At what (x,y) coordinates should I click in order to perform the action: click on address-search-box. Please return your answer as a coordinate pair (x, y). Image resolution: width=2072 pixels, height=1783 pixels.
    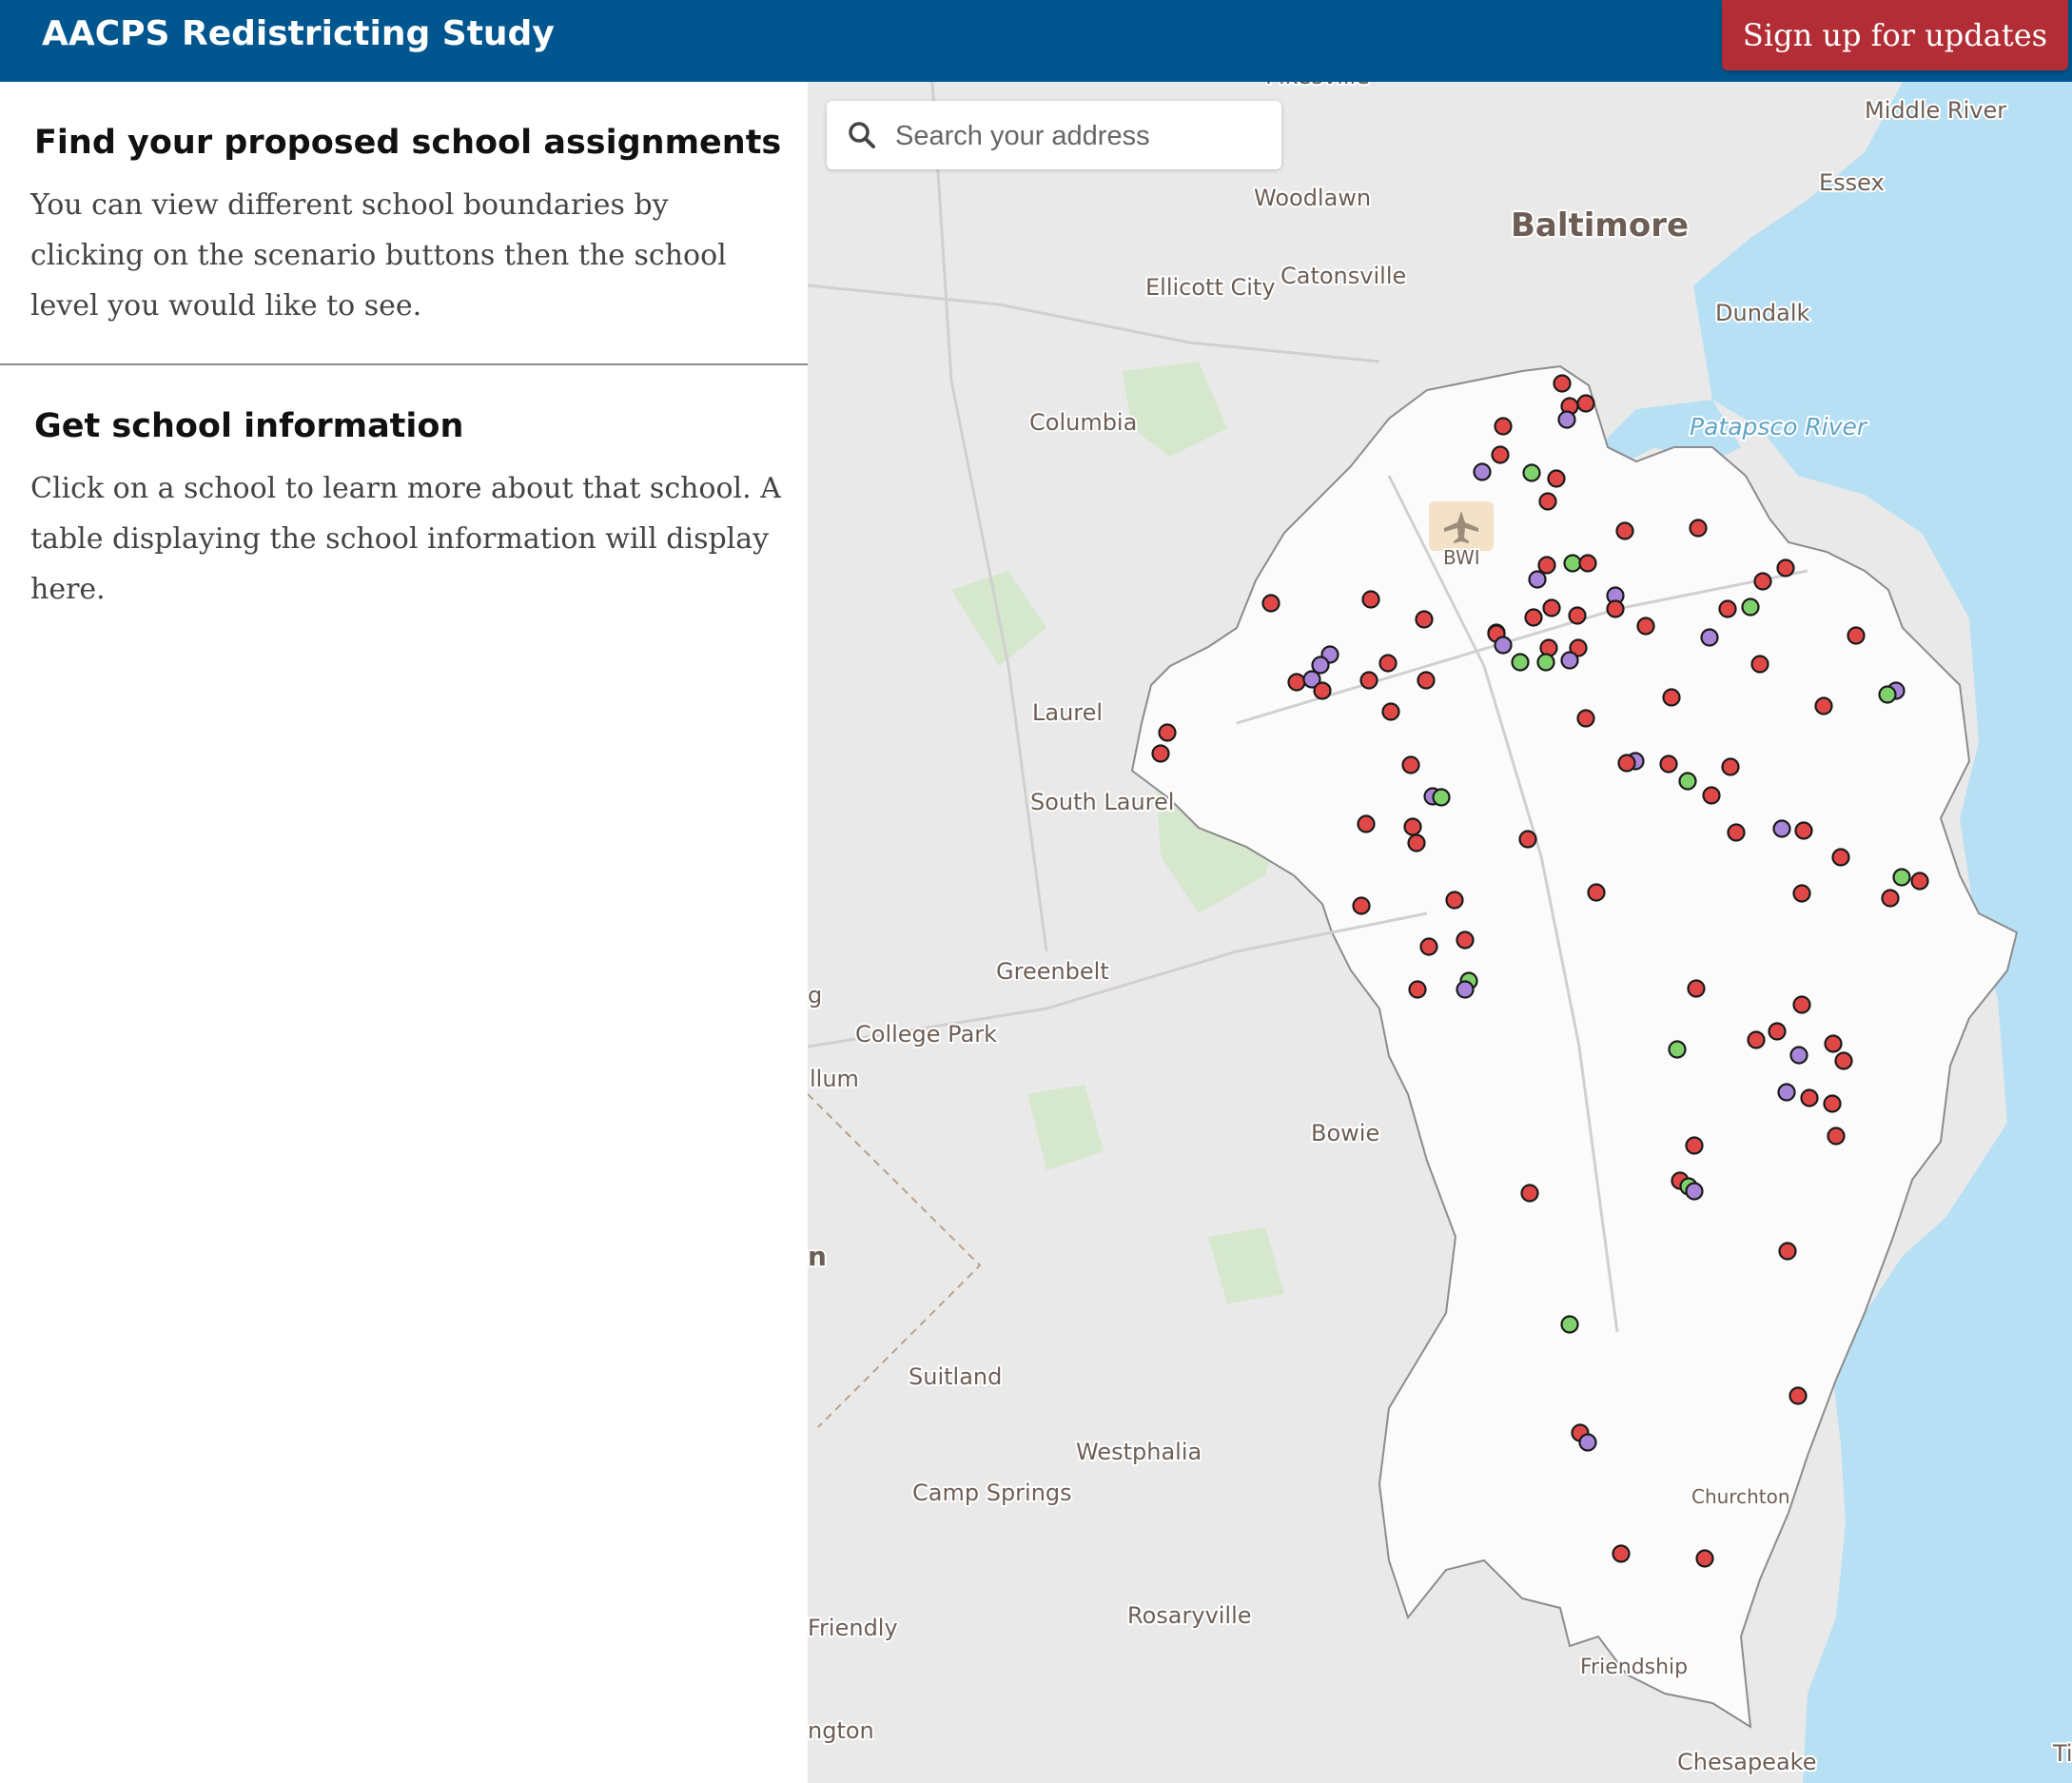
    Looking at the image, I should click on (1054, 135).